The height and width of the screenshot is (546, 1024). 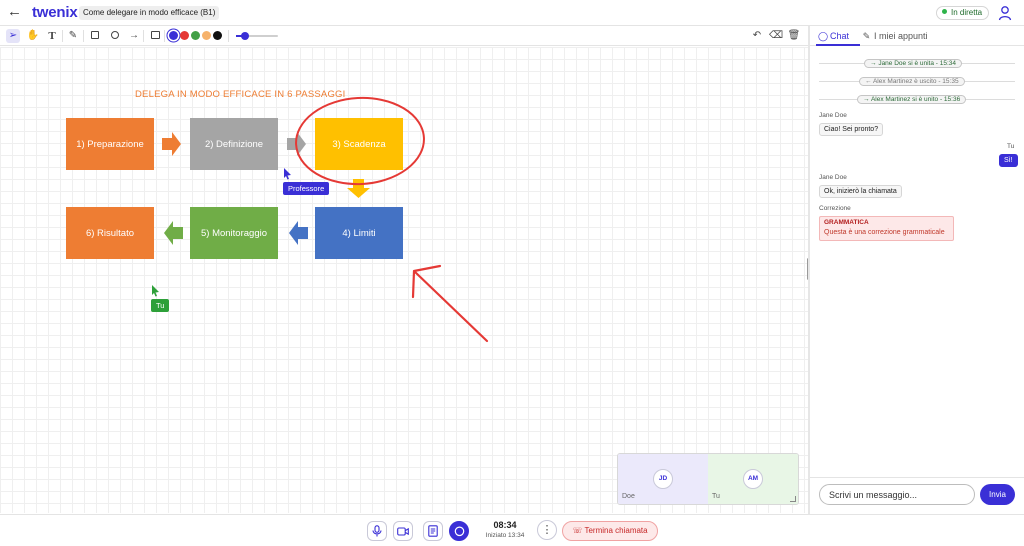 I want to click on chat-bubble-icon: ◯, so click(x=823, y=36).